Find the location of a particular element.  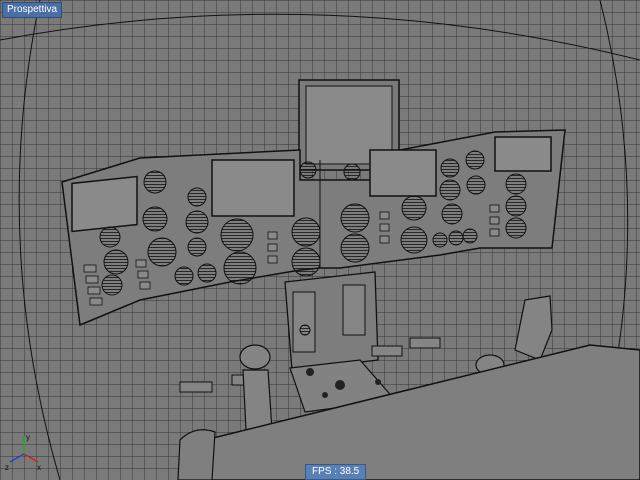

console-knob is located at coordinates (305, 330).